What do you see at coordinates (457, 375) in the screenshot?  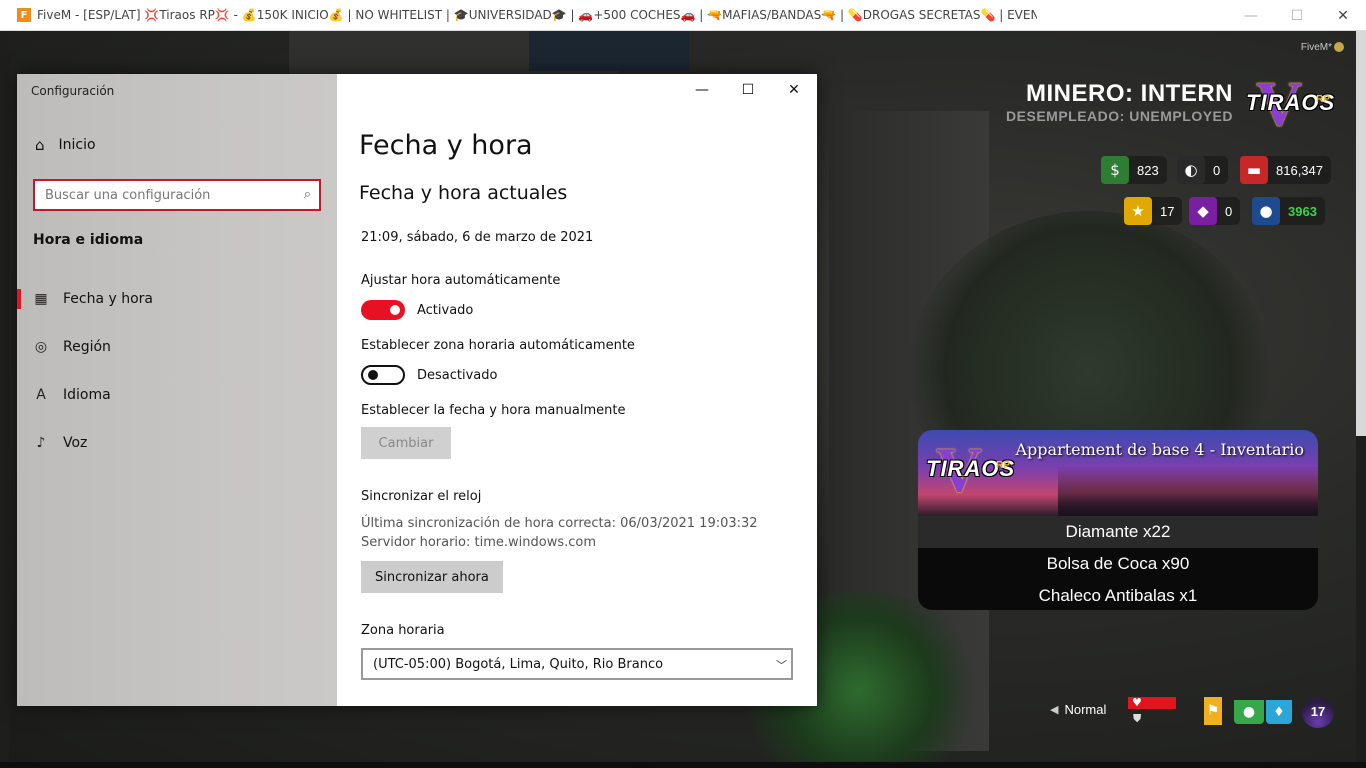 I see `auto-tz-state: Desactivado` at bounding box center [457, 375].